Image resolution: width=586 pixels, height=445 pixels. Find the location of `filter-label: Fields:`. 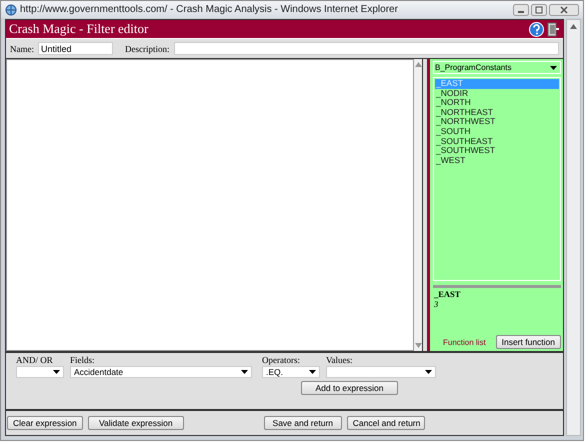

filter-label: Fields: is located at coordinates (83, 360).